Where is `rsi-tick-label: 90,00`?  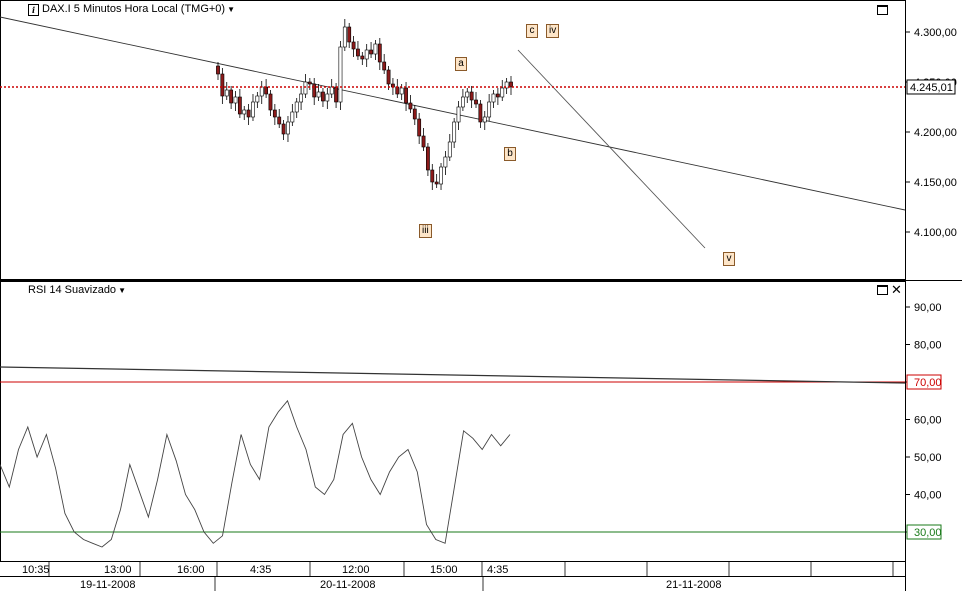 rsi-tick-label: 90,00 is located at coordinates (928, 308).